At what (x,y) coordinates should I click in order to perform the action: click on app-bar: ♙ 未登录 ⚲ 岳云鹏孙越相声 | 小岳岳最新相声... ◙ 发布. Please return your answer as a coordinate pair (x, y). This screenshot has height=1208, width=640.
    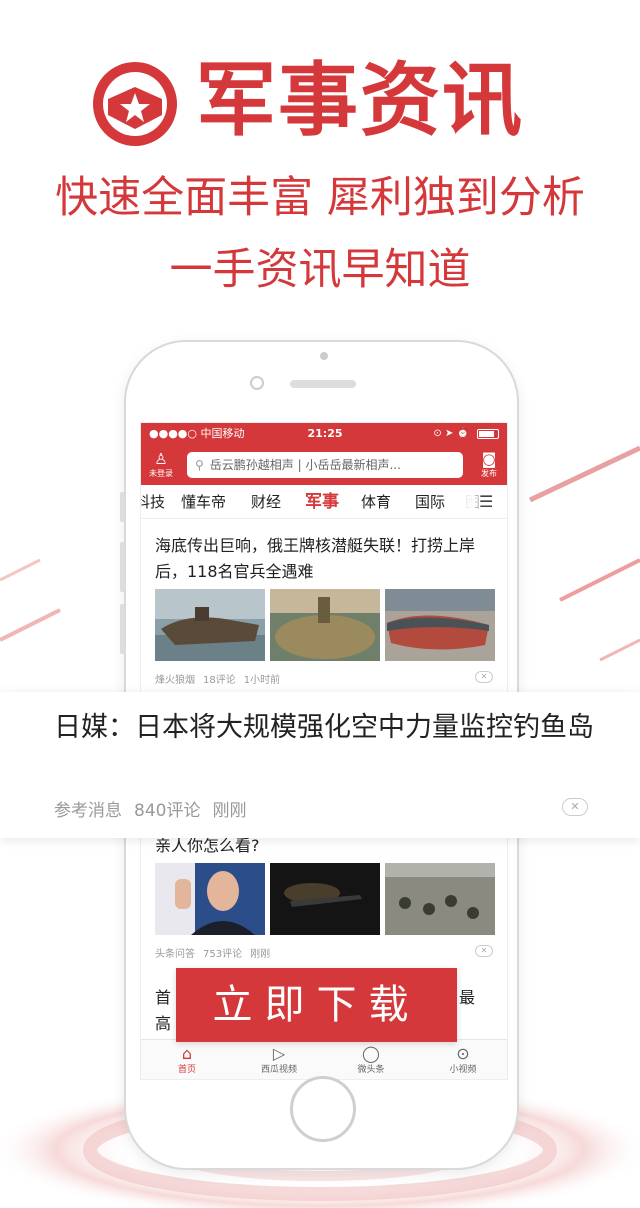
    Looking at the image, I should click on (324, 465).